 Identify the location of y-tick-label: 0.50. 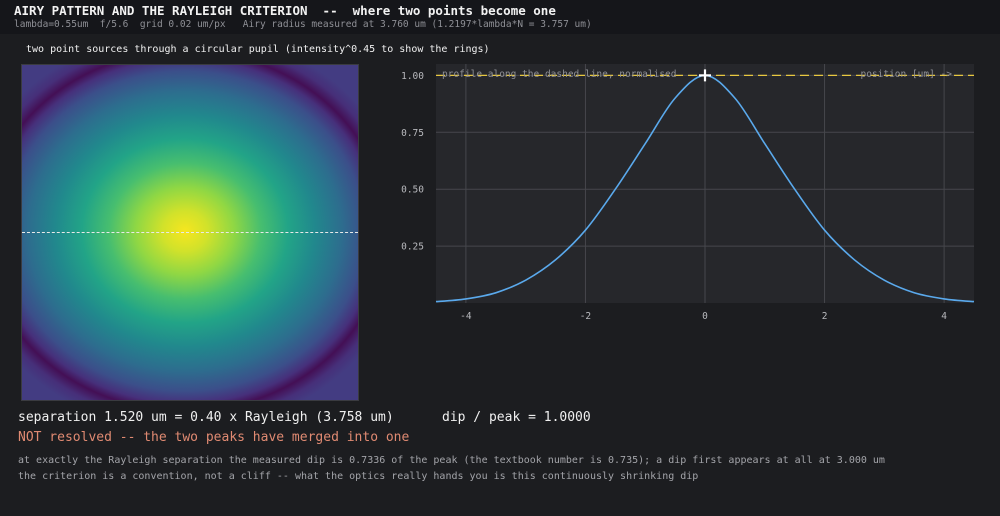
(412, 190).